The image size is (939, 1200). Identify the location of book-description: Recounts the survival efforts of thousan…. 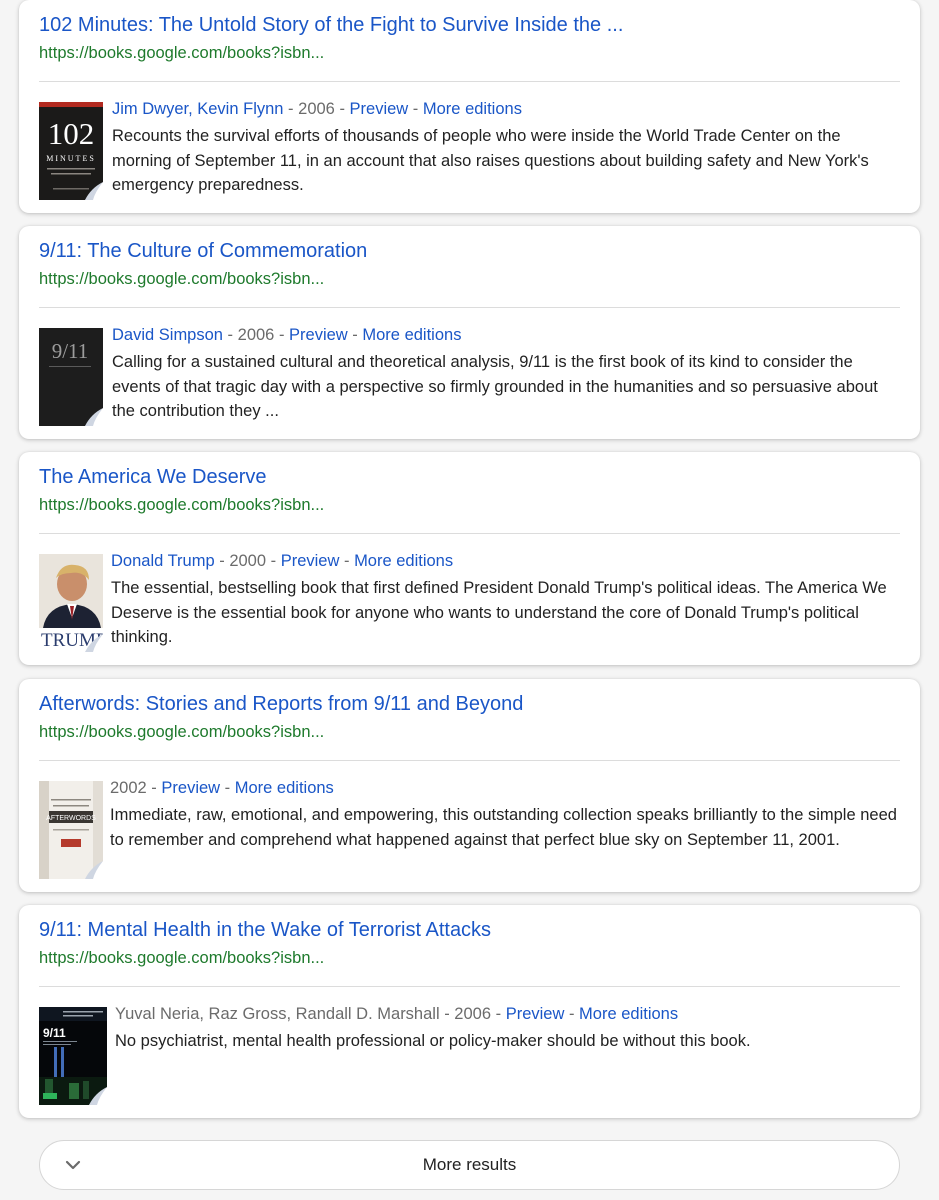
(490, 160).